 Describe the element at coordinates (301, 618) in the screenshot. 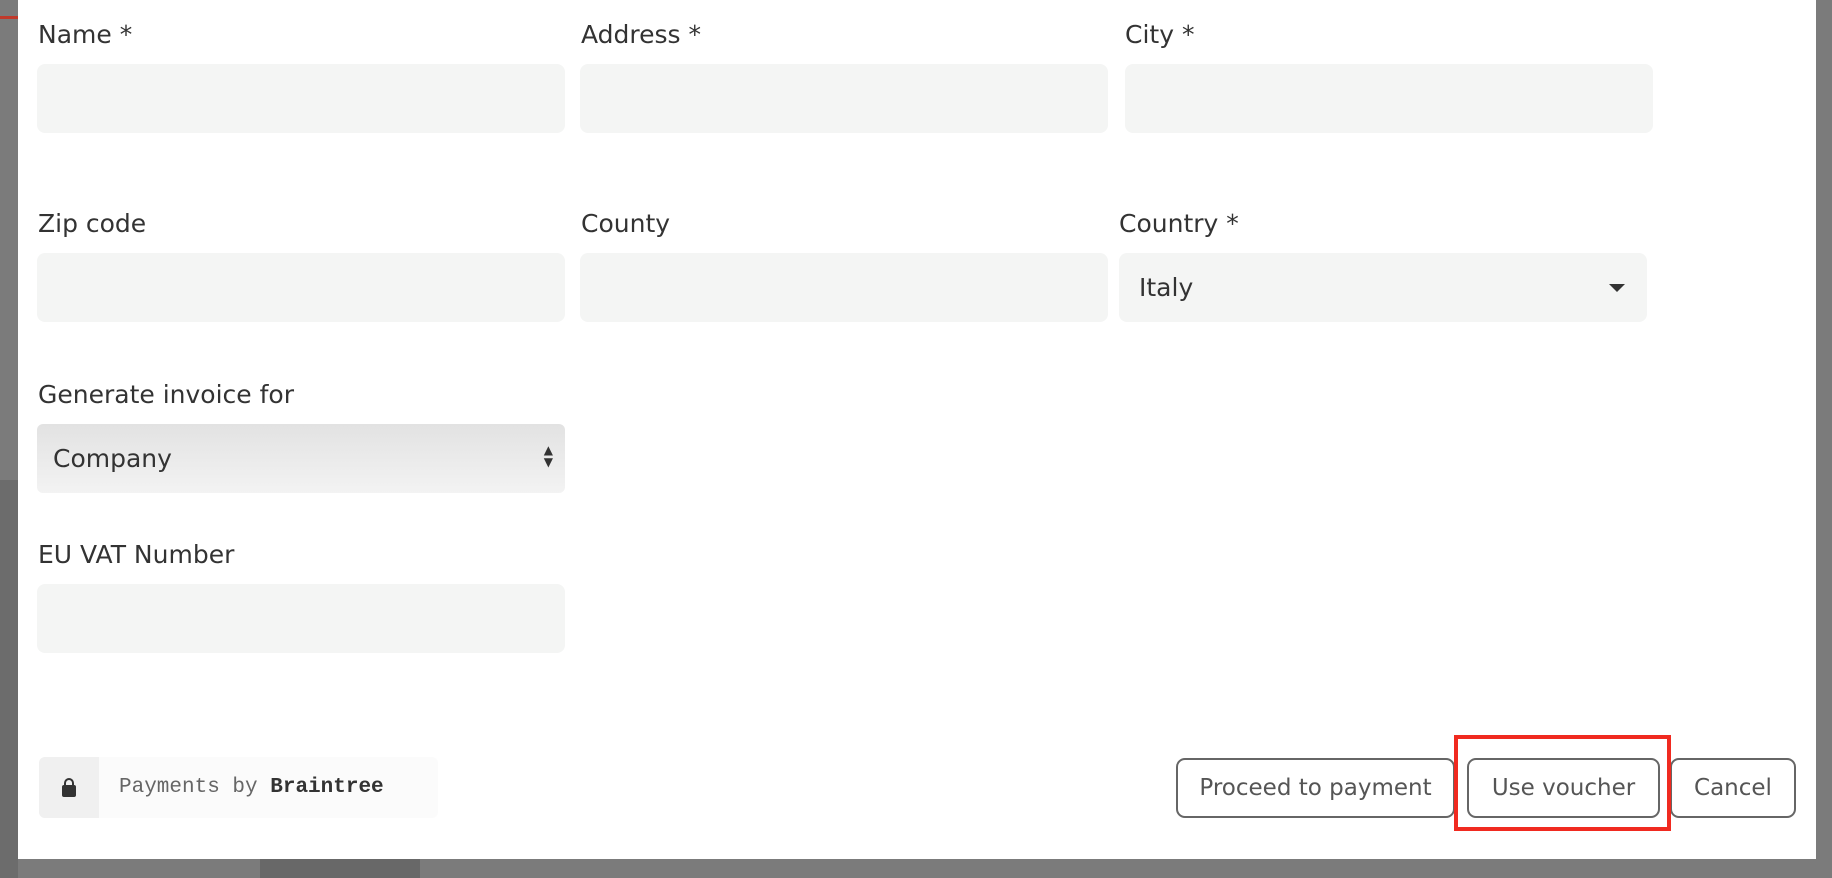

I see `vat-input` at that location.